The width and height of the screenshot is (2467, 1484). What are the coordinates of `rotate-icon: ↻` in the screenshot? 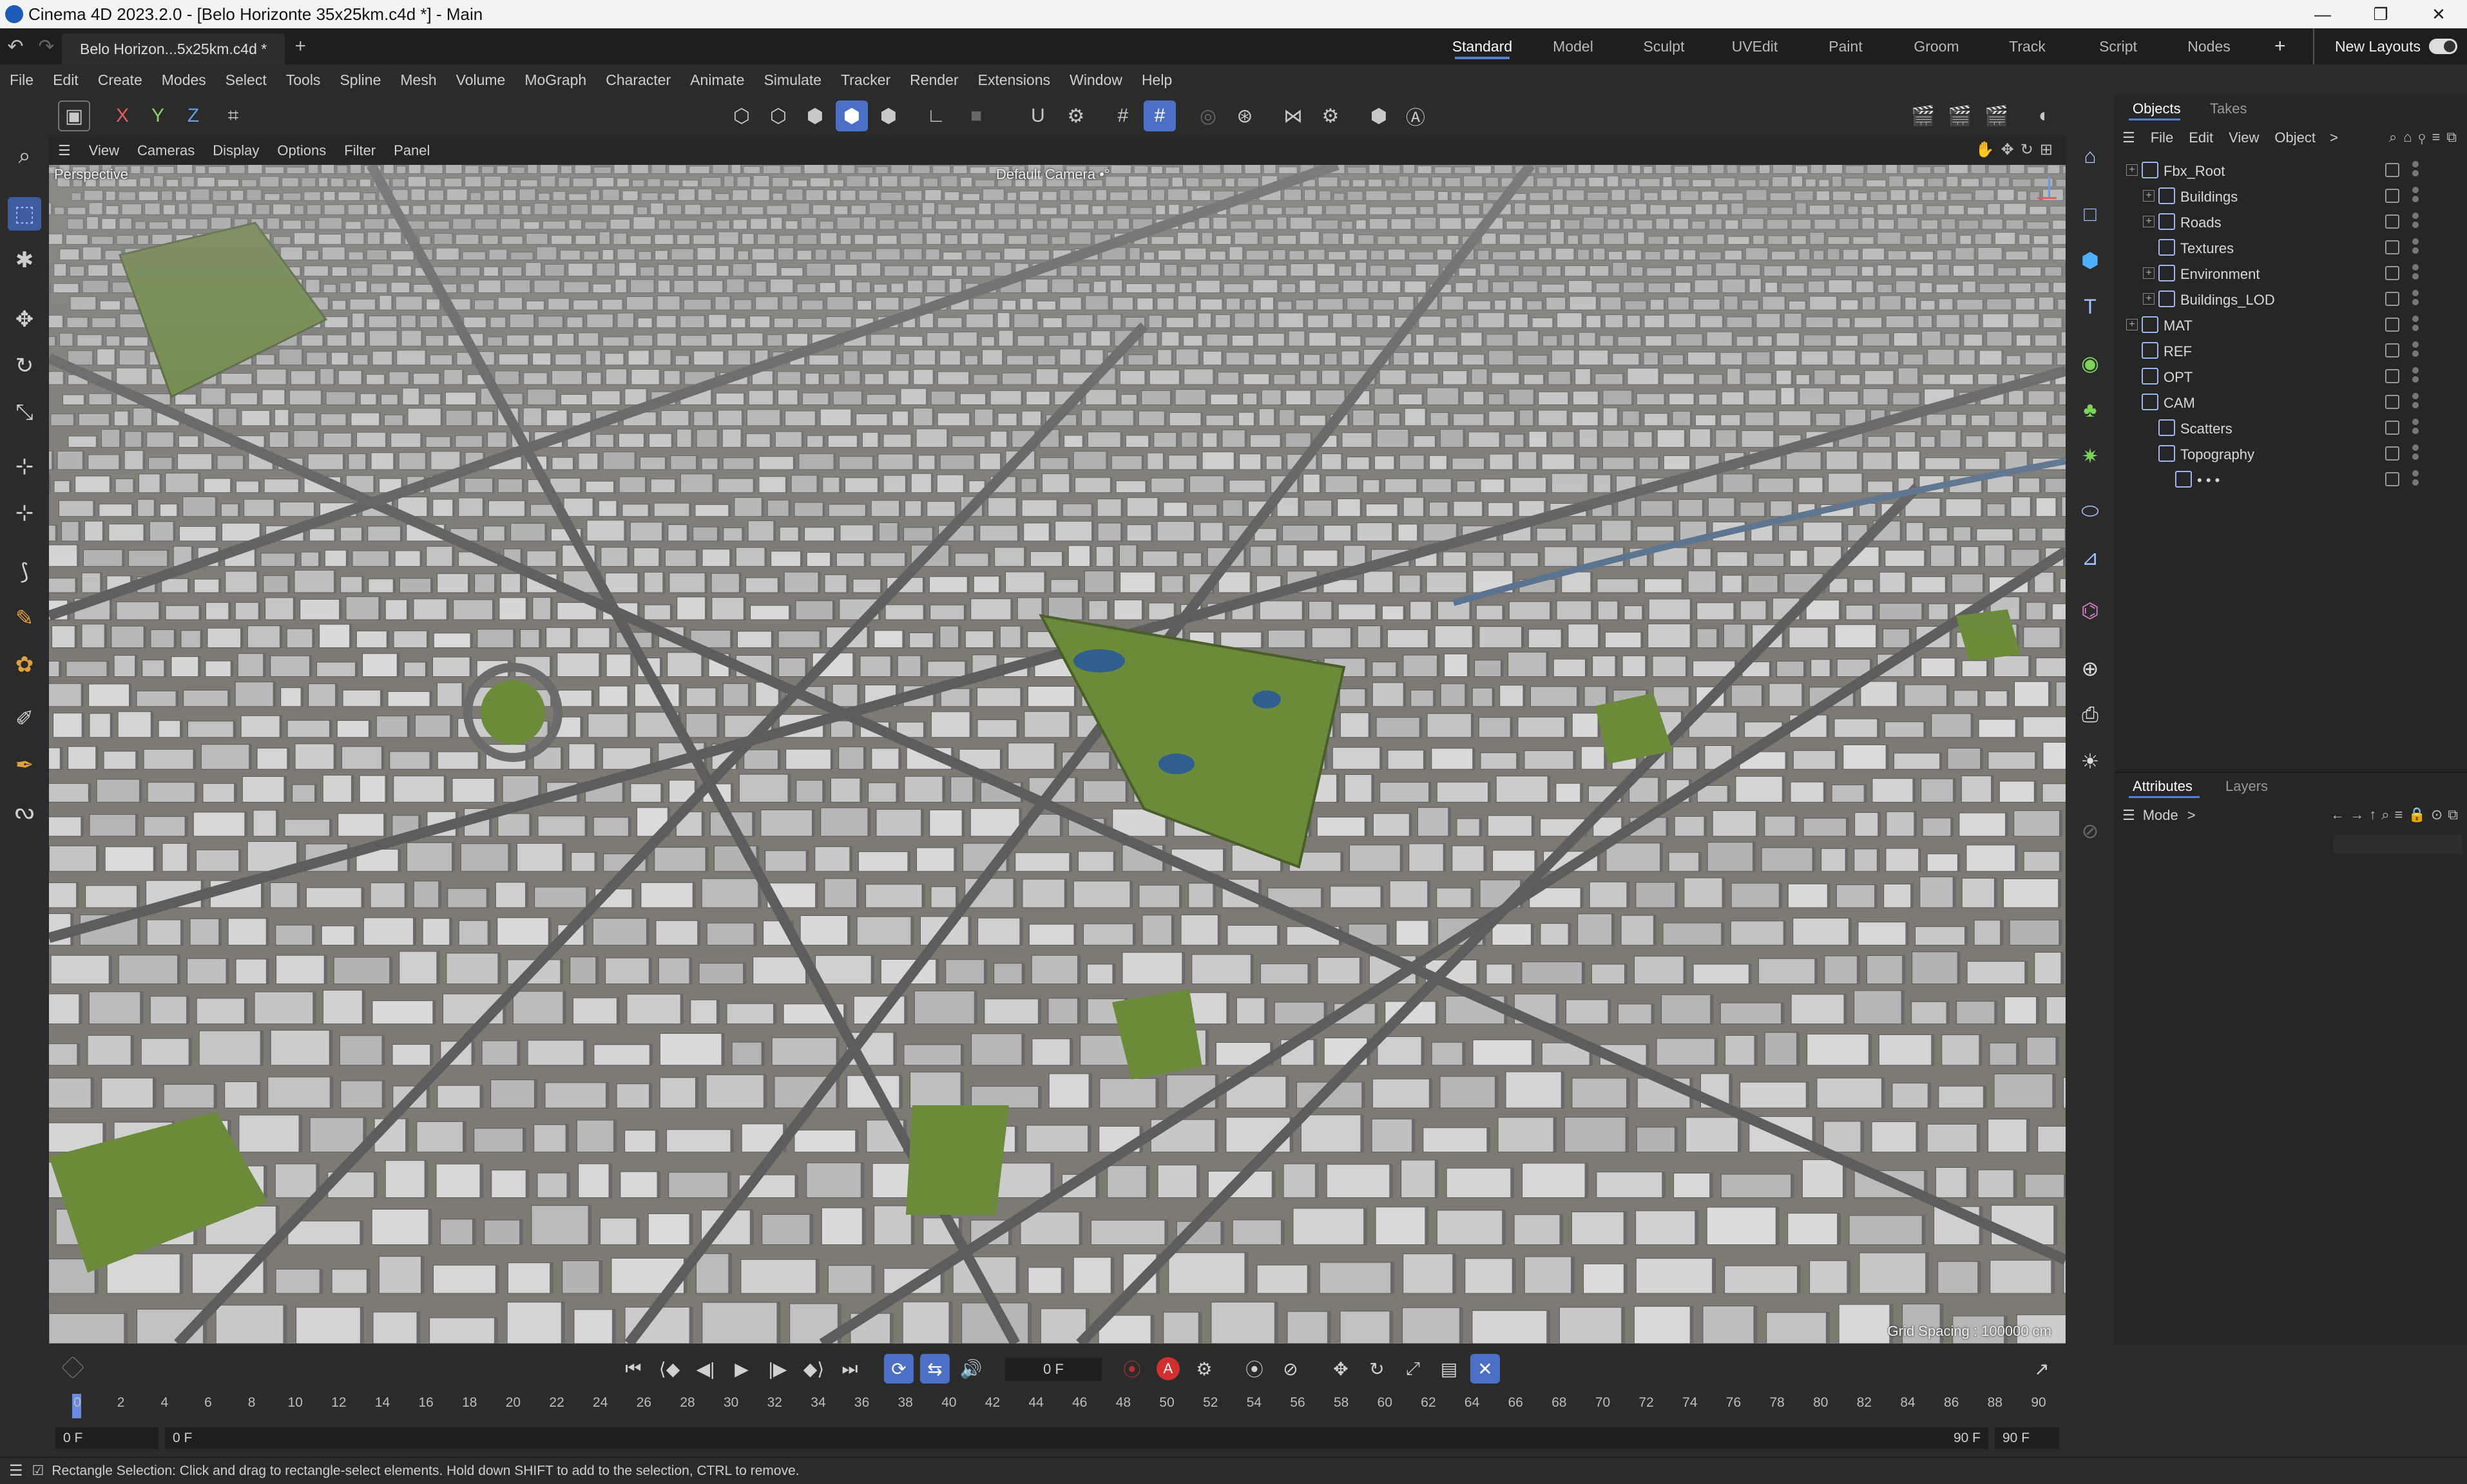 It's located at (25, 366).